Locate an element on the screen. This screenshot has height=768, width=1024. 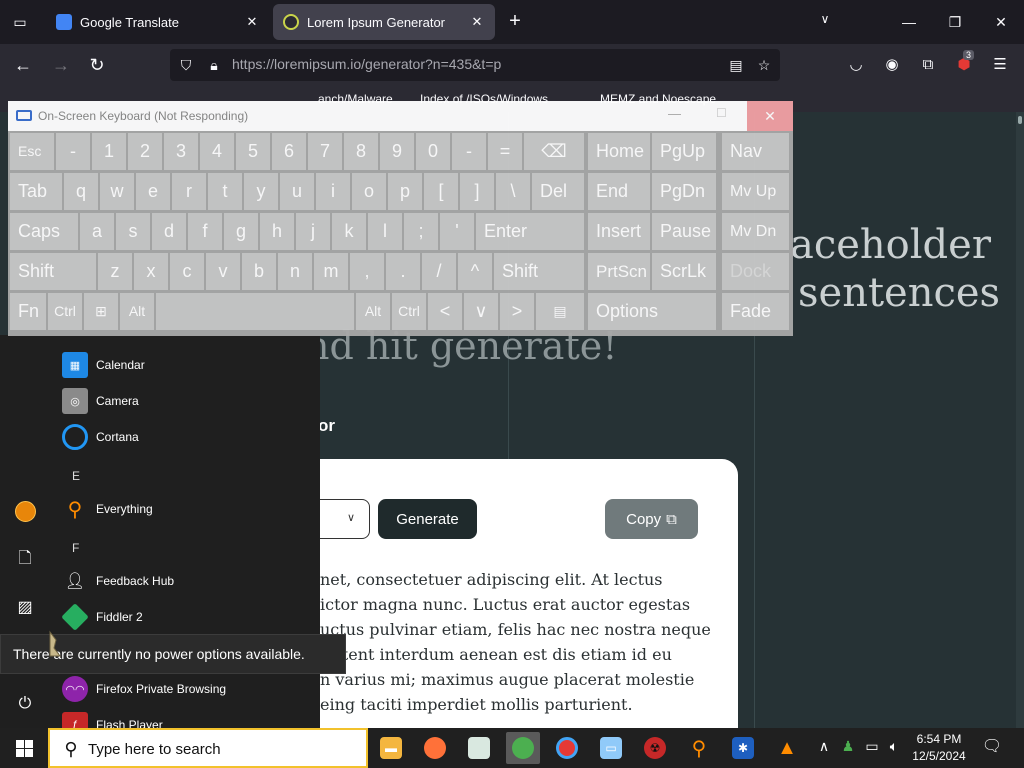
bookmark-star-icon: ☆ is located at coordinates (764, 65).